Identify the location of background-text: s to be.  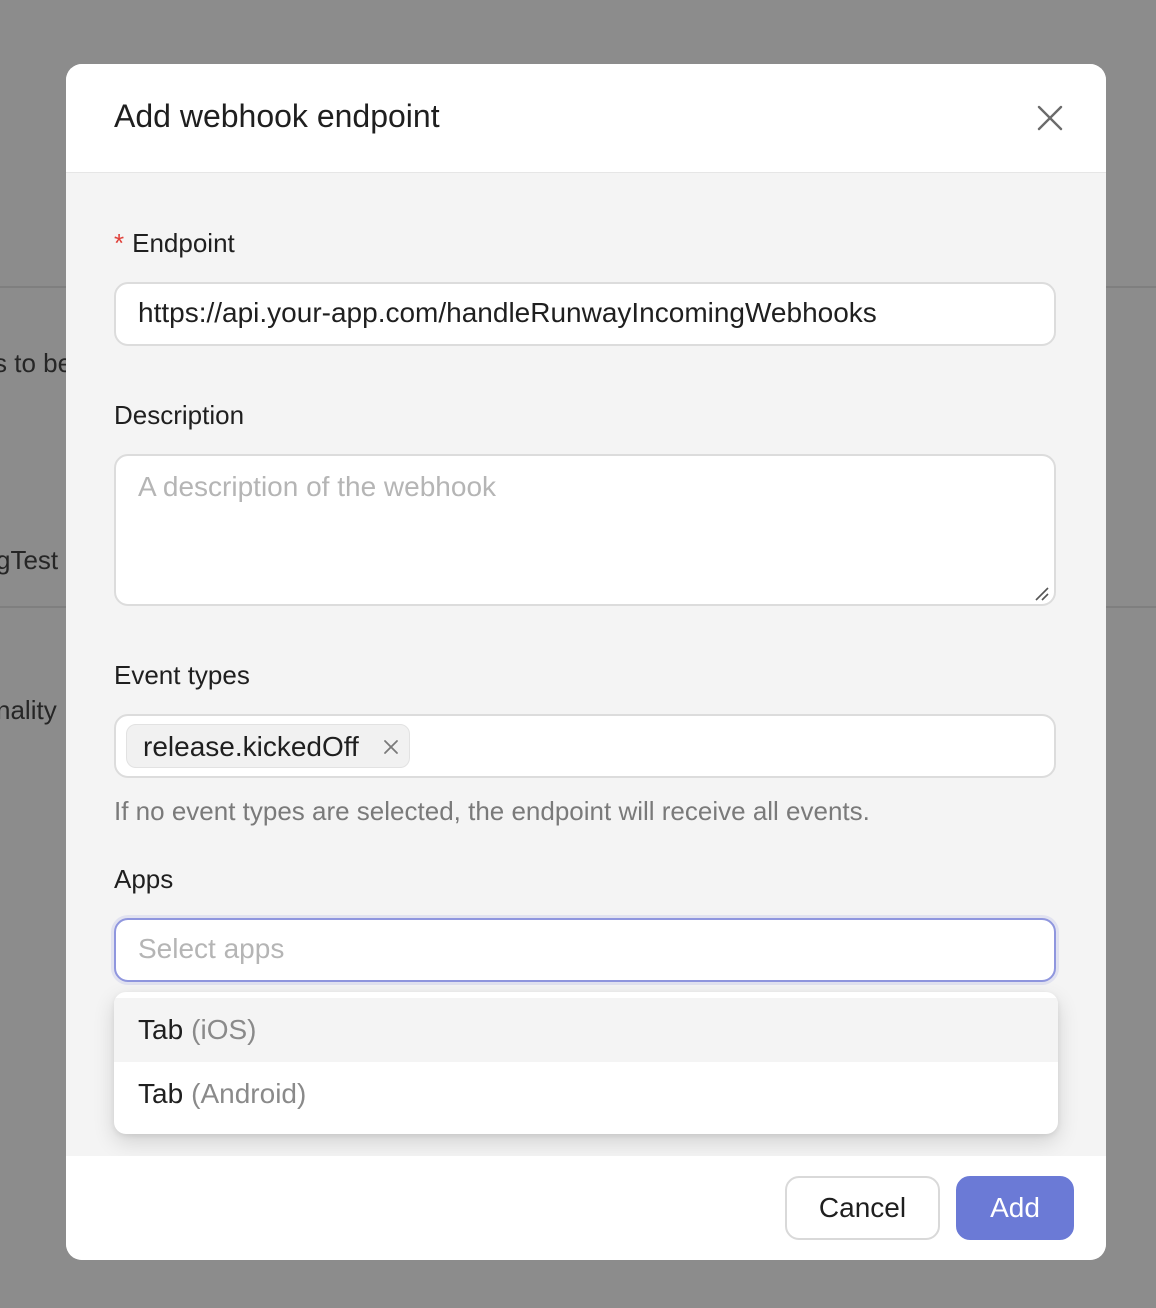
(36, 363).